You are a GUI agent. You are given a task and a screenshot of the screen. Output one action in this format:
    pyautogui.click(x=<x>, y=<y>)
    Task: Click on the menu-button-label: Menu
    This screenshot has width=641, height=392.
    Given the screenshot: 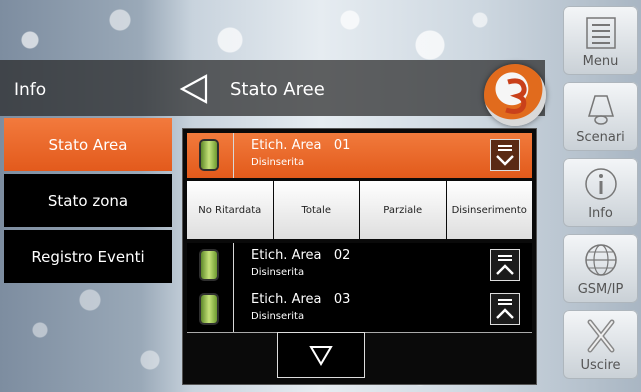 What is the action you would take?
    pyautogui.click(x=600, y=61)
    